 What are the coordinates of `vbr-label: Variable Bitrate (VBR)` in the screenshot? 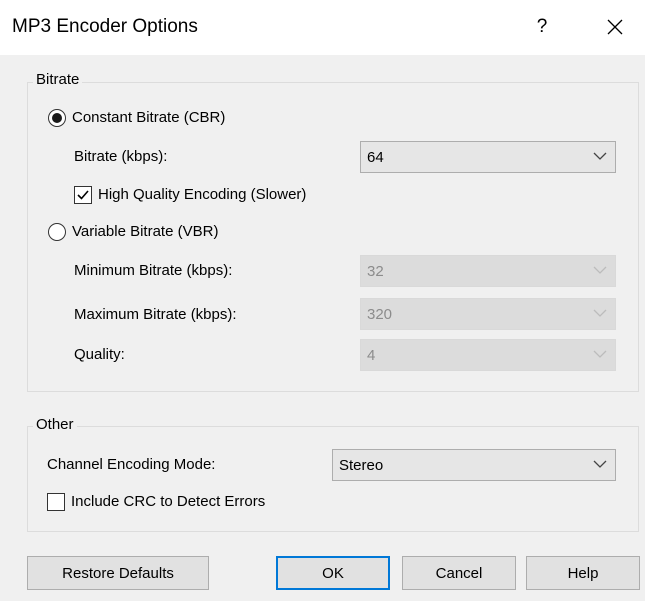 It's located at (145, 231).